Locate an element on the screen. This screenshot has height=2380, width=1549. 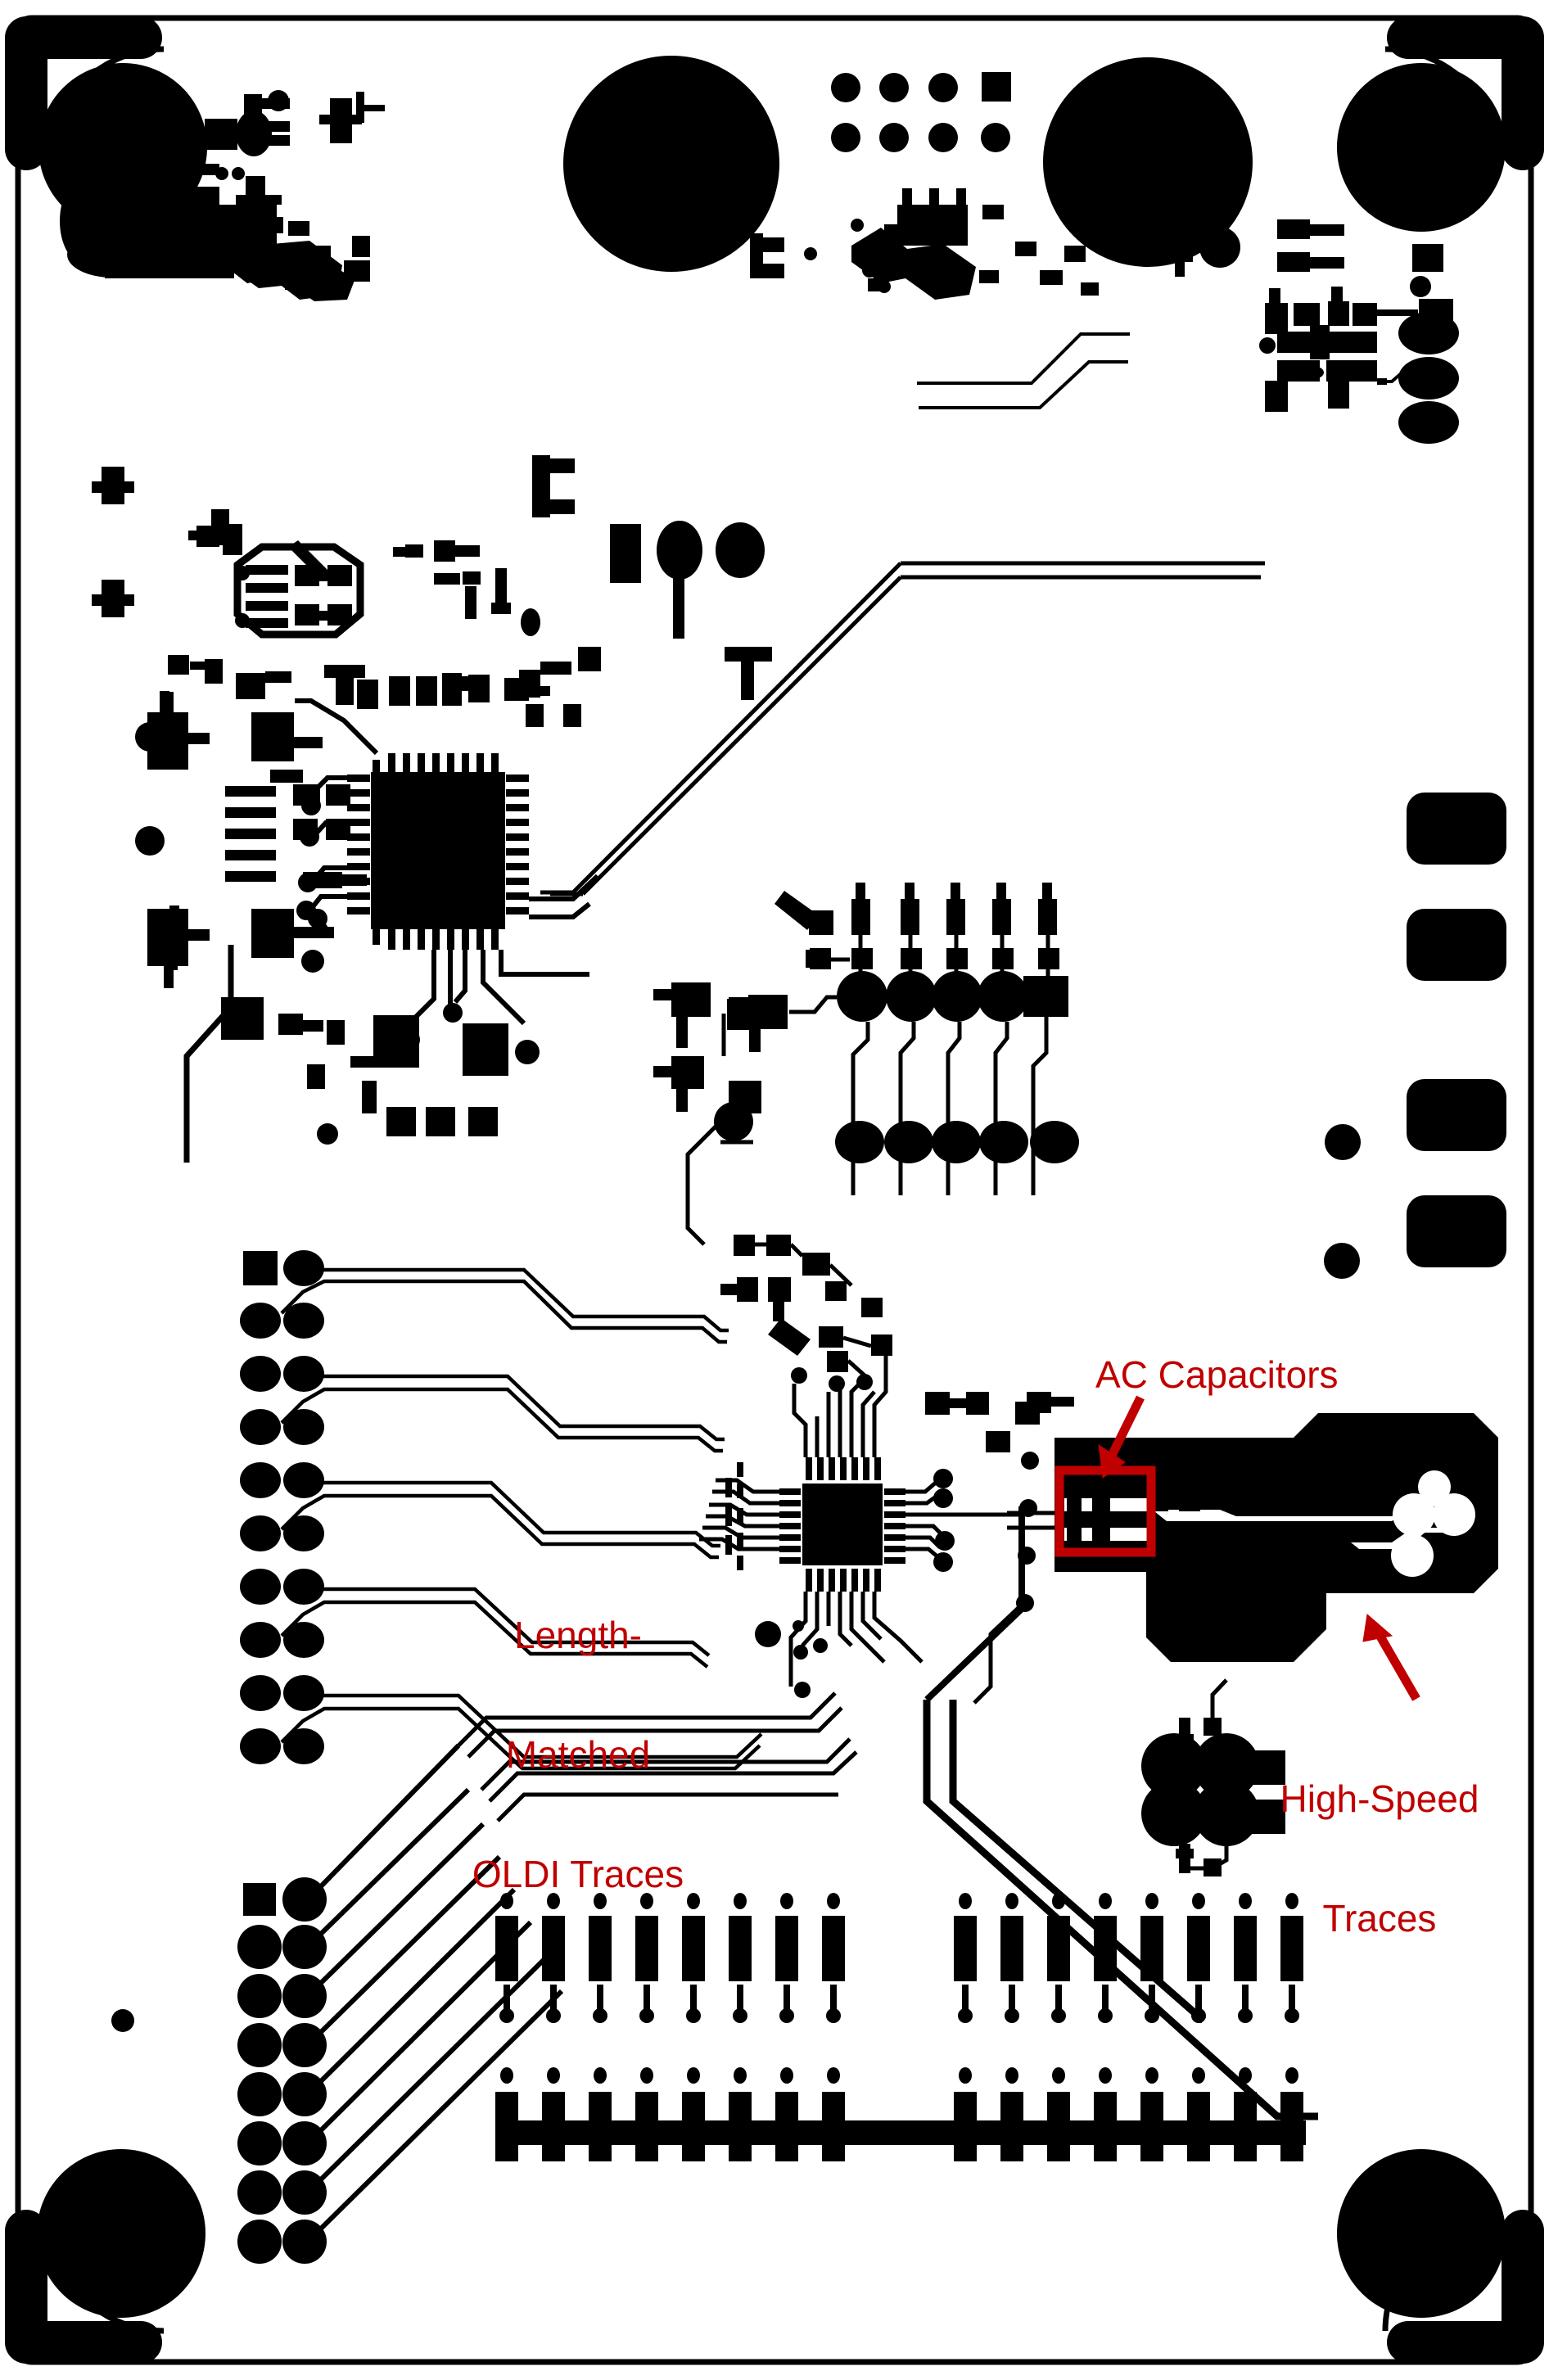
annotation-length-matched-line-3: OLDI Traces is located at coordinates (578, 1874).